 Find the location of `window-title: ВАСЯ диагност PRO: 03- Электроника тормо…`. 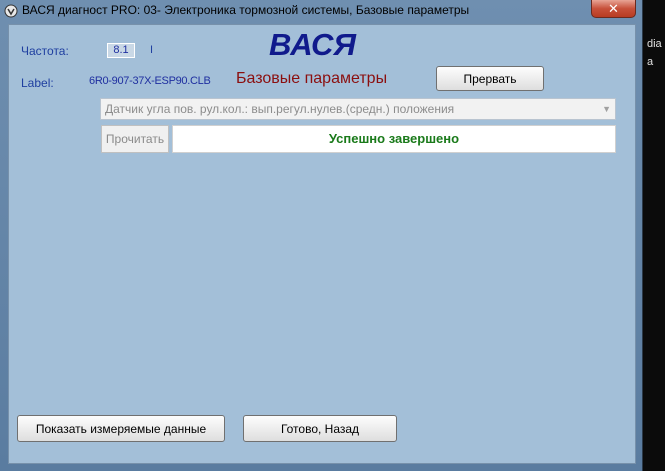

window-title: ВАСЯ диагност PRO: 03- Электроника тормо… is located at coordinates (246, 10).